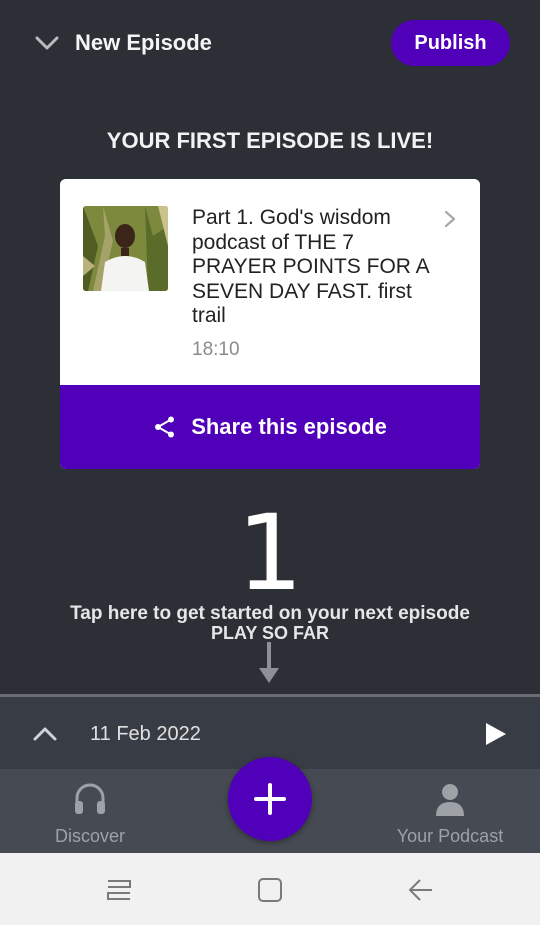 The width and height of the screenshot is (540, 925). What do you see at coordinates (496, 734) in the screenshot?
I see `play-icon` at bounding box center [496, 734].